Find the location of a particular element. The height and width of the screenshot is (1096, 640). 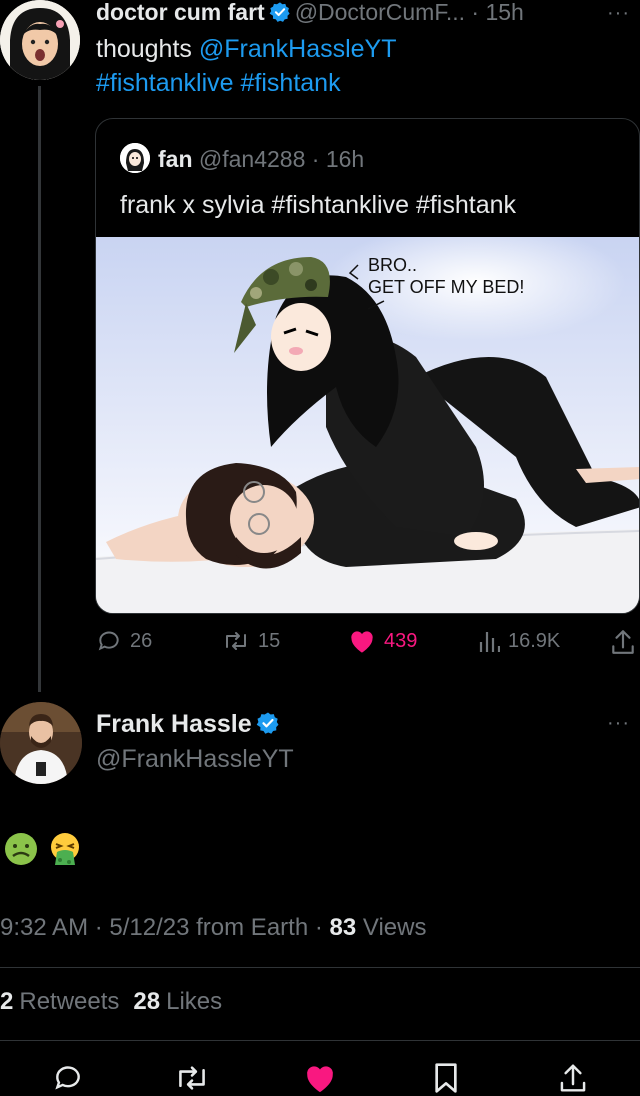

tweet-header: doctor cum fart @DoctorCumF... · 15h is located at coordinates (310, 14).